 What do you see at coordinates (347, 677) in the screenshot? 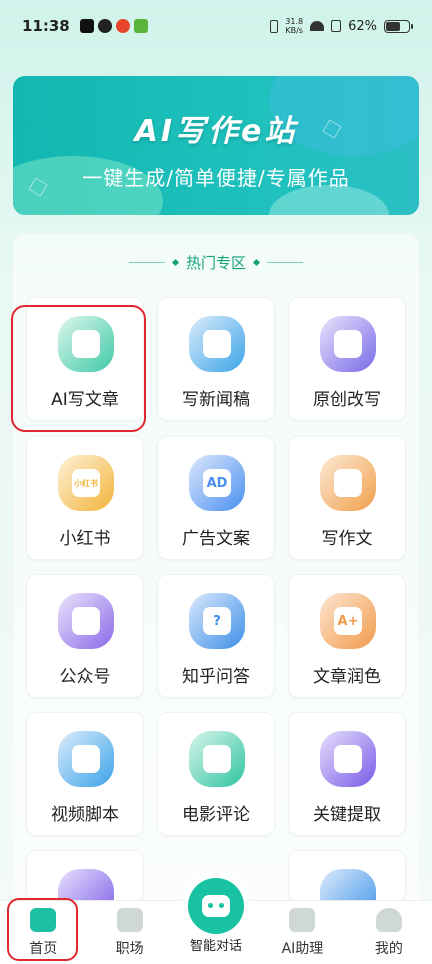
I see `feature-label: 文章润色` at bounding box center [347, 677].